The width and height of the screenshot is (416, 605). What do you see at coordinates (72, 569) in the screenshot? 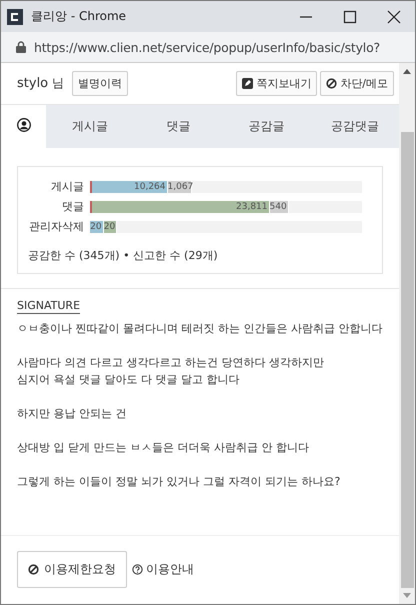
I see `report-button: 이용제한요청` at bounding box center [72, 569].